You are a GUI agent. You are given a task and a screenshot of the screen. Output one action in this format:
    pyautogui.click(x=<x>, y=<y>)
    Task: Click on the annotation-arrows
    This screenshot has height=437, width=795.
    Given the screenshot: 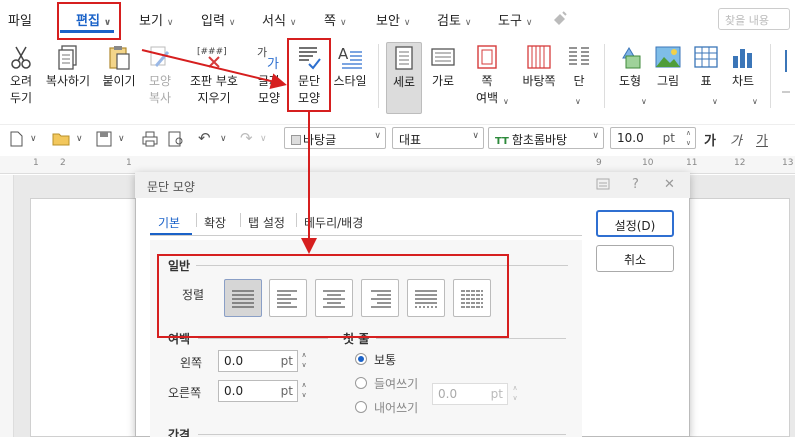 What is the action you would take?
    pyautogui.click(x=229, y=151)
    